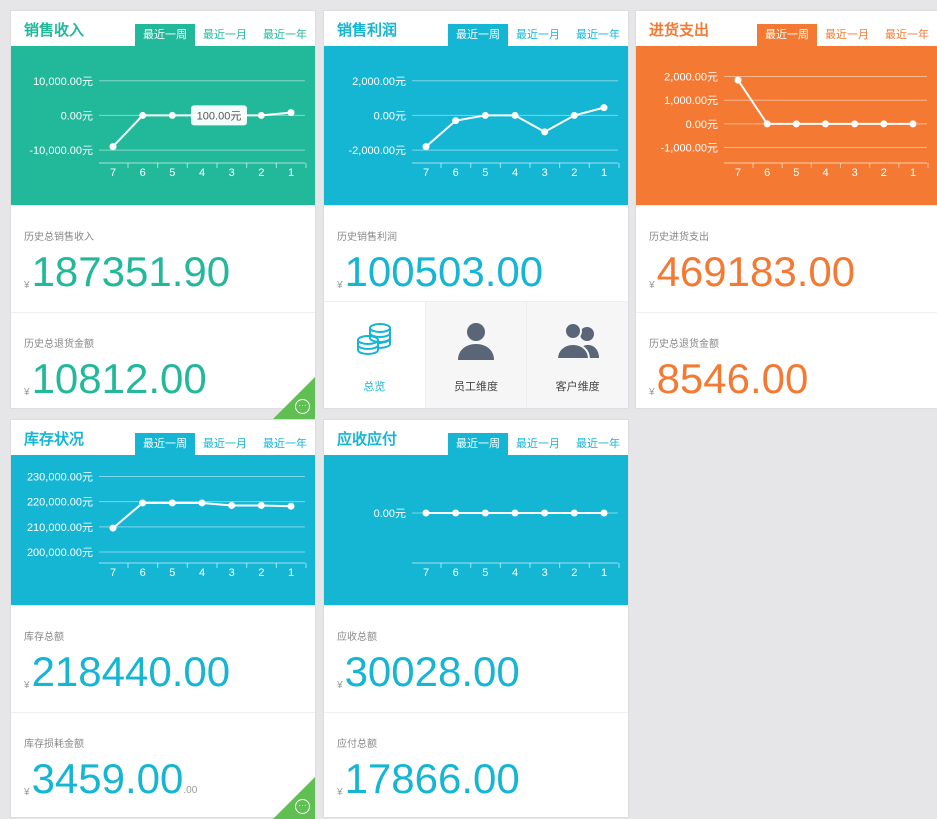  I want to click on y-tick-label: -2,000.00元, so click(377, 151).